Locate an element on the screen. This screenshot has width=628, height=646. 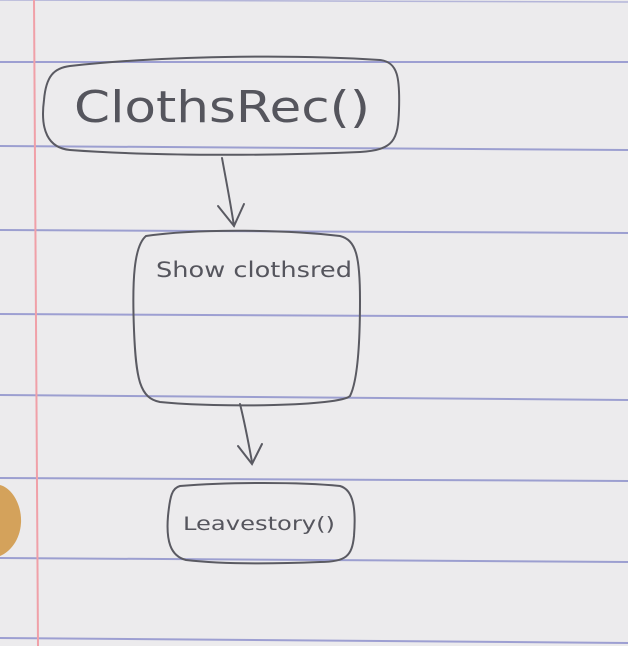
binder-hole-stain is located at coordinates (11, 520).